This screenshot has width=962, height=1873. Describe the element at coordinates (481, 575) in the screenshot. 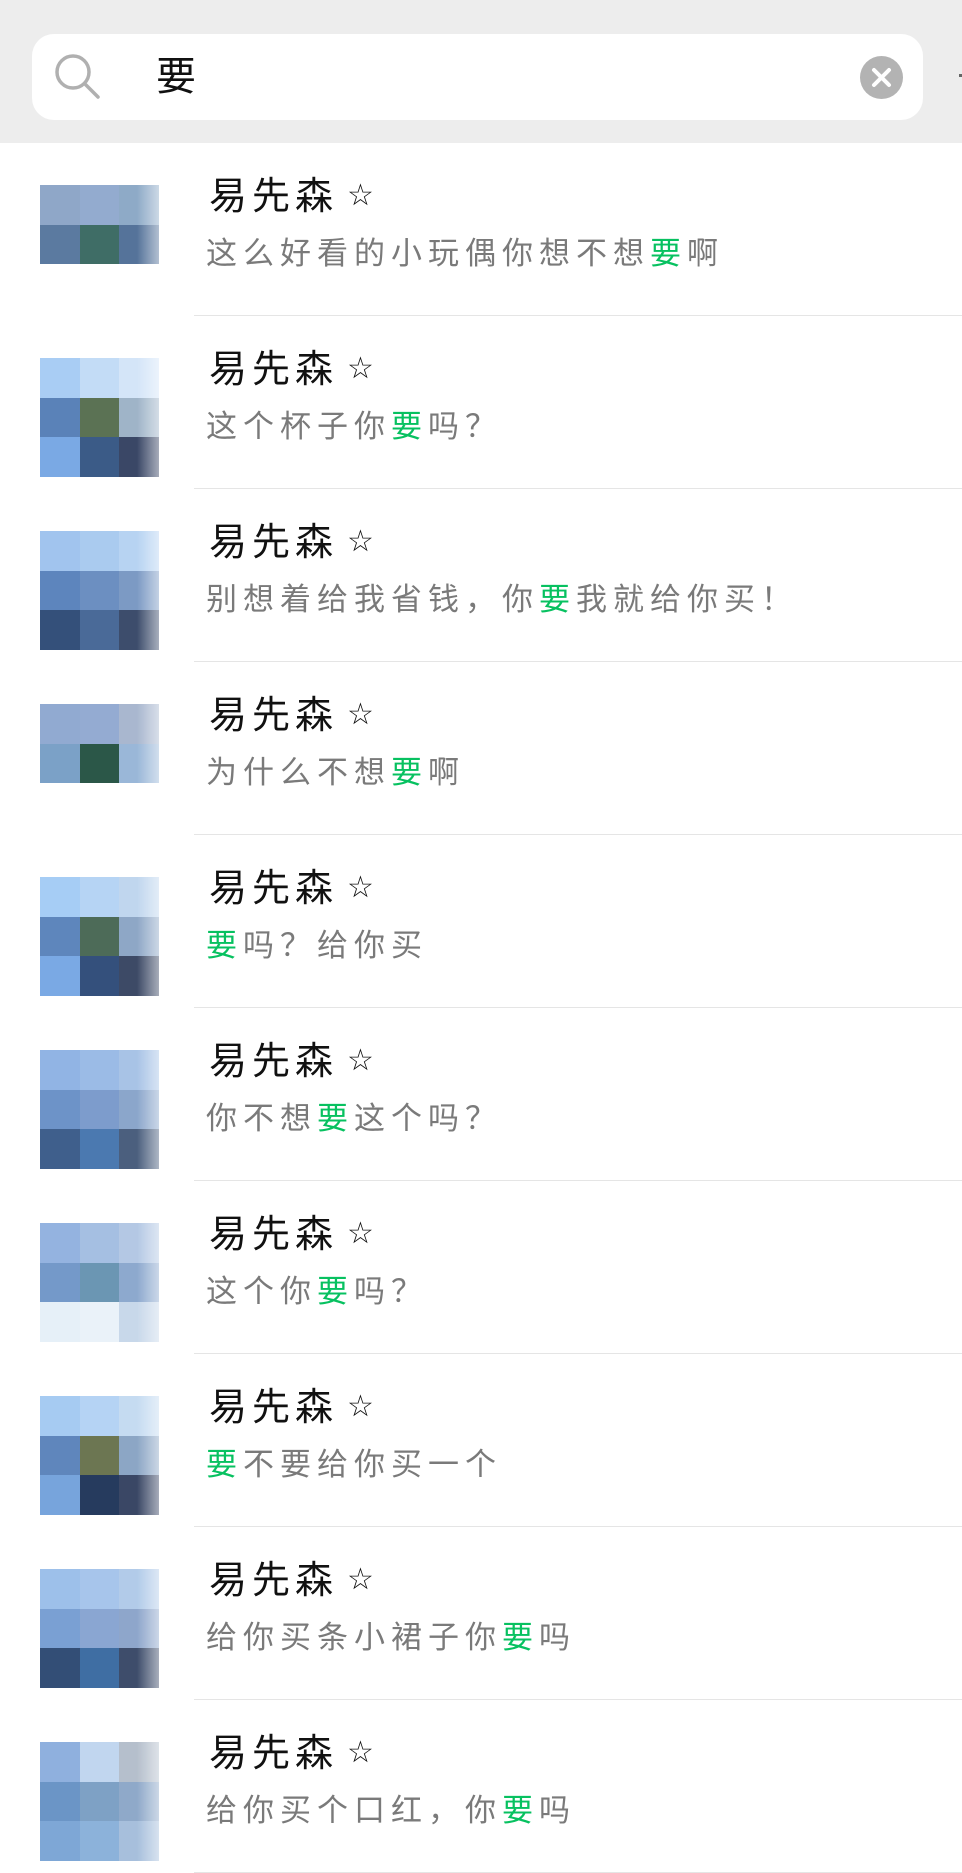

I see `list-item: 易先森 ☆ 别想着给我省钱，你要我就给你买！` at that location.